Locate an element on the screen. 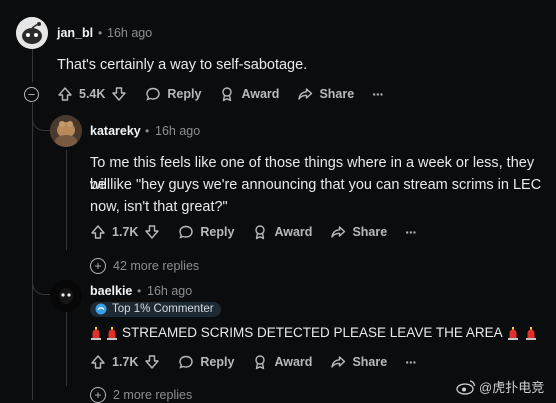 The image size is (556, 403). comment-username: katareky is located at coordinates (115, 131).